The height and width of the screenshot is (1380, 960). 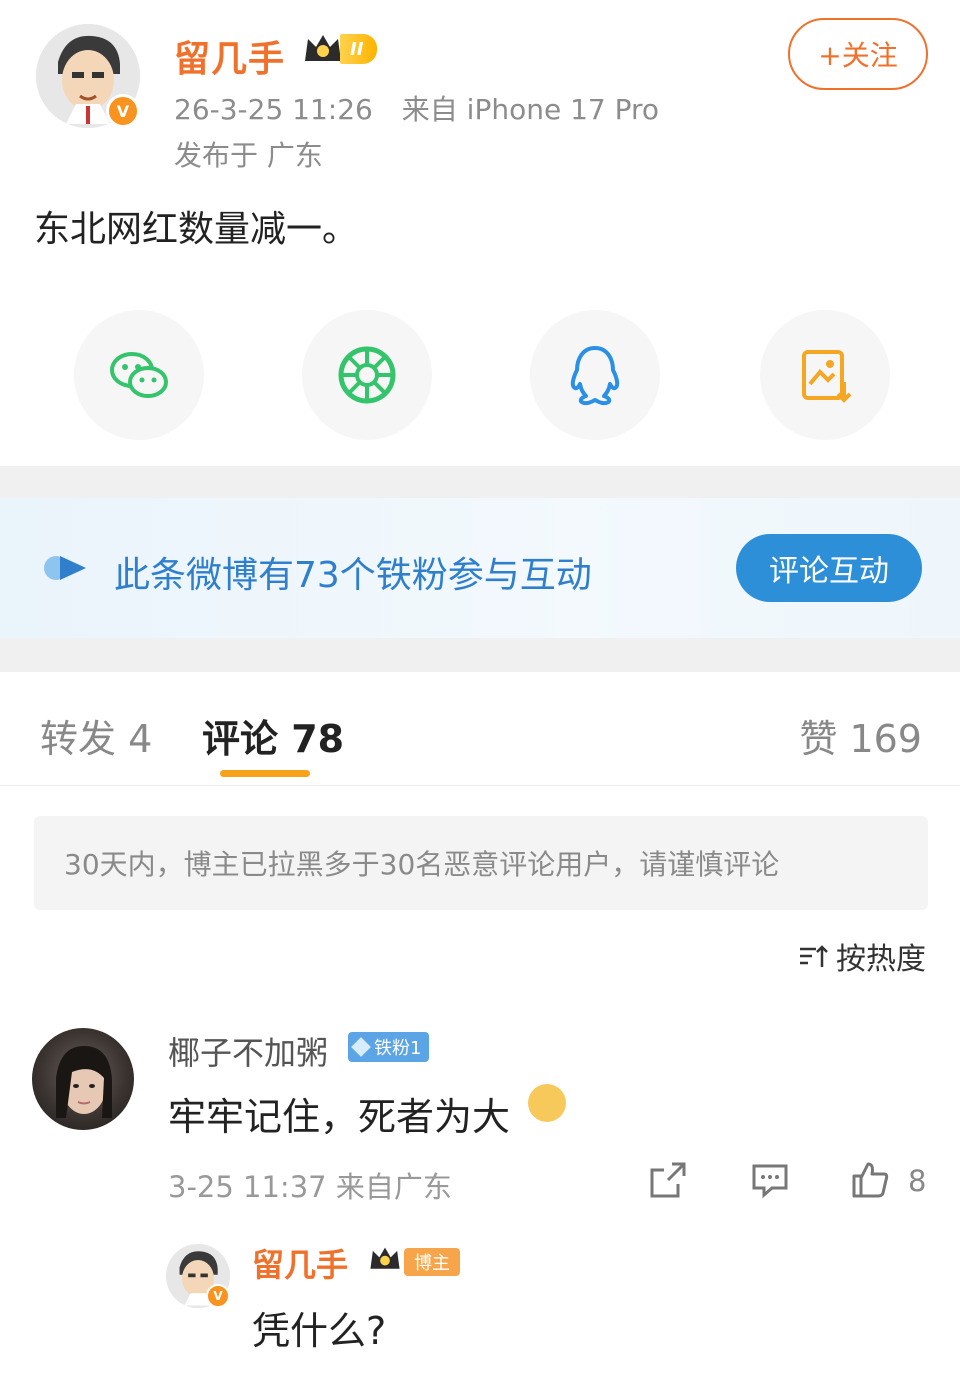 What do you see at coordinates (353, 575) in the screenshot?
I see `fan-banner-text: 此条微博有73个铁粉参与互动` at bounding box center [353, 575].